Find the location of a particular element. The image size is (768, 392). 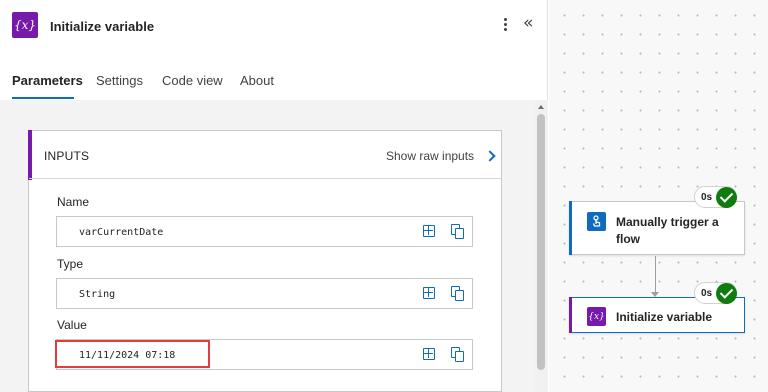

inputs-title: INPUTS is located at coordinates (67, 156).